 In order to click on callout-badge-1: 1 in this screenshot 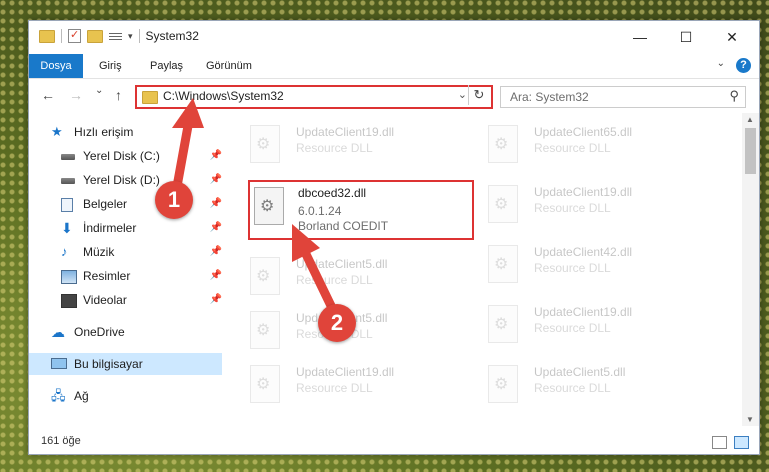, I will do `click(174, 200)`.